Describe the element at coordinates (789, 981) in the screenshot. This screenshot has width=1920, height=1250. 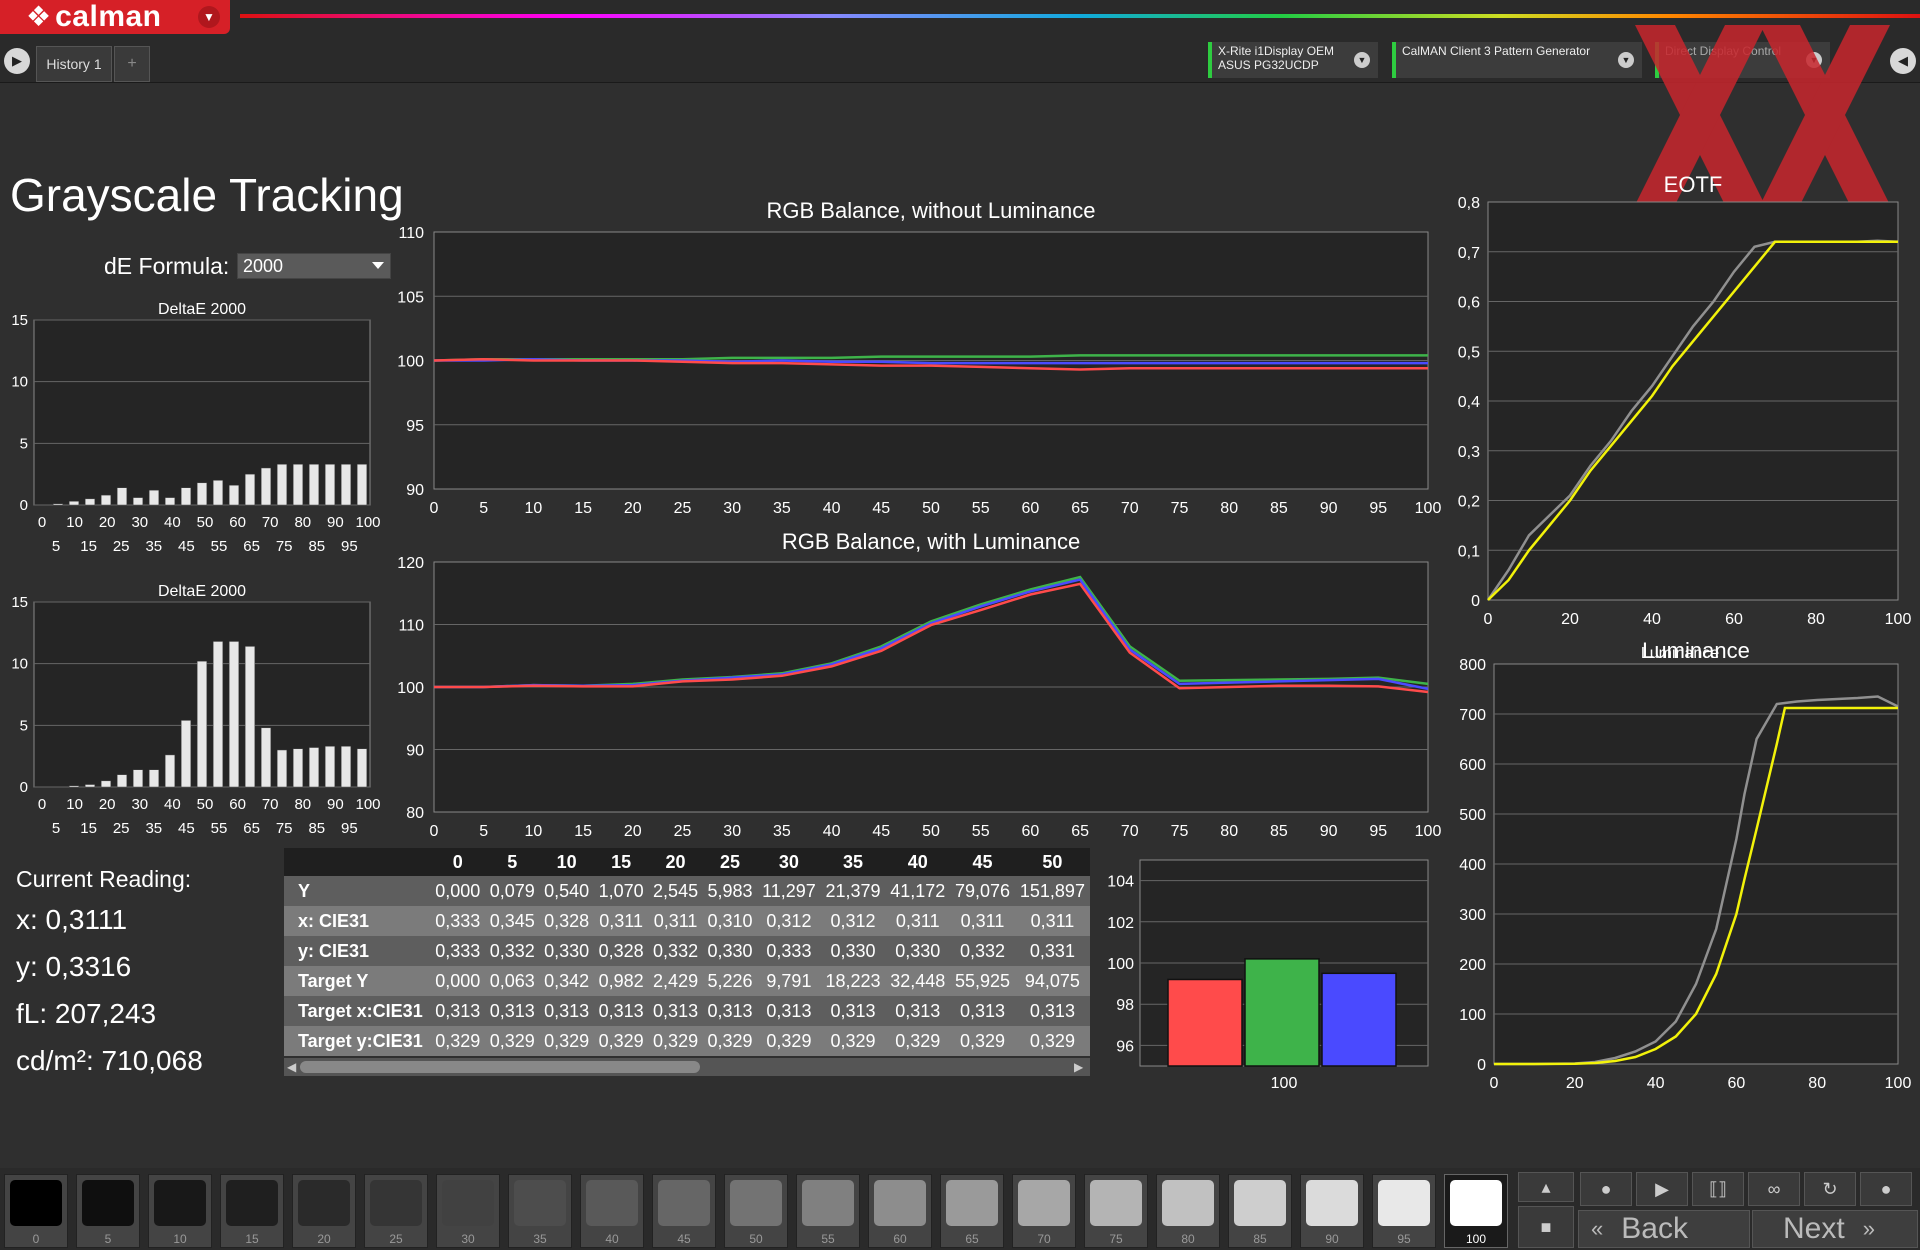
I see `table-cell: 9,791` at that location.